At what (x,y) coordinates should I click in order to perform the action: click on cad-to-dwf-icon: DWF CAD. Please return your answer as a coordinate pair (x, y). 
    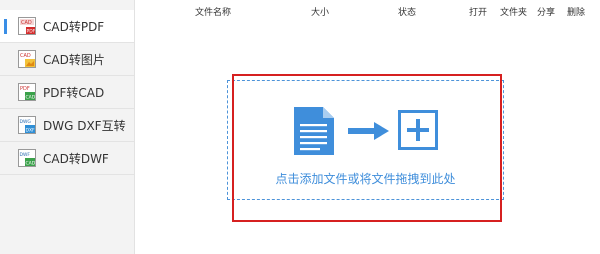
    Looking at the image, I should click on (27, 158).